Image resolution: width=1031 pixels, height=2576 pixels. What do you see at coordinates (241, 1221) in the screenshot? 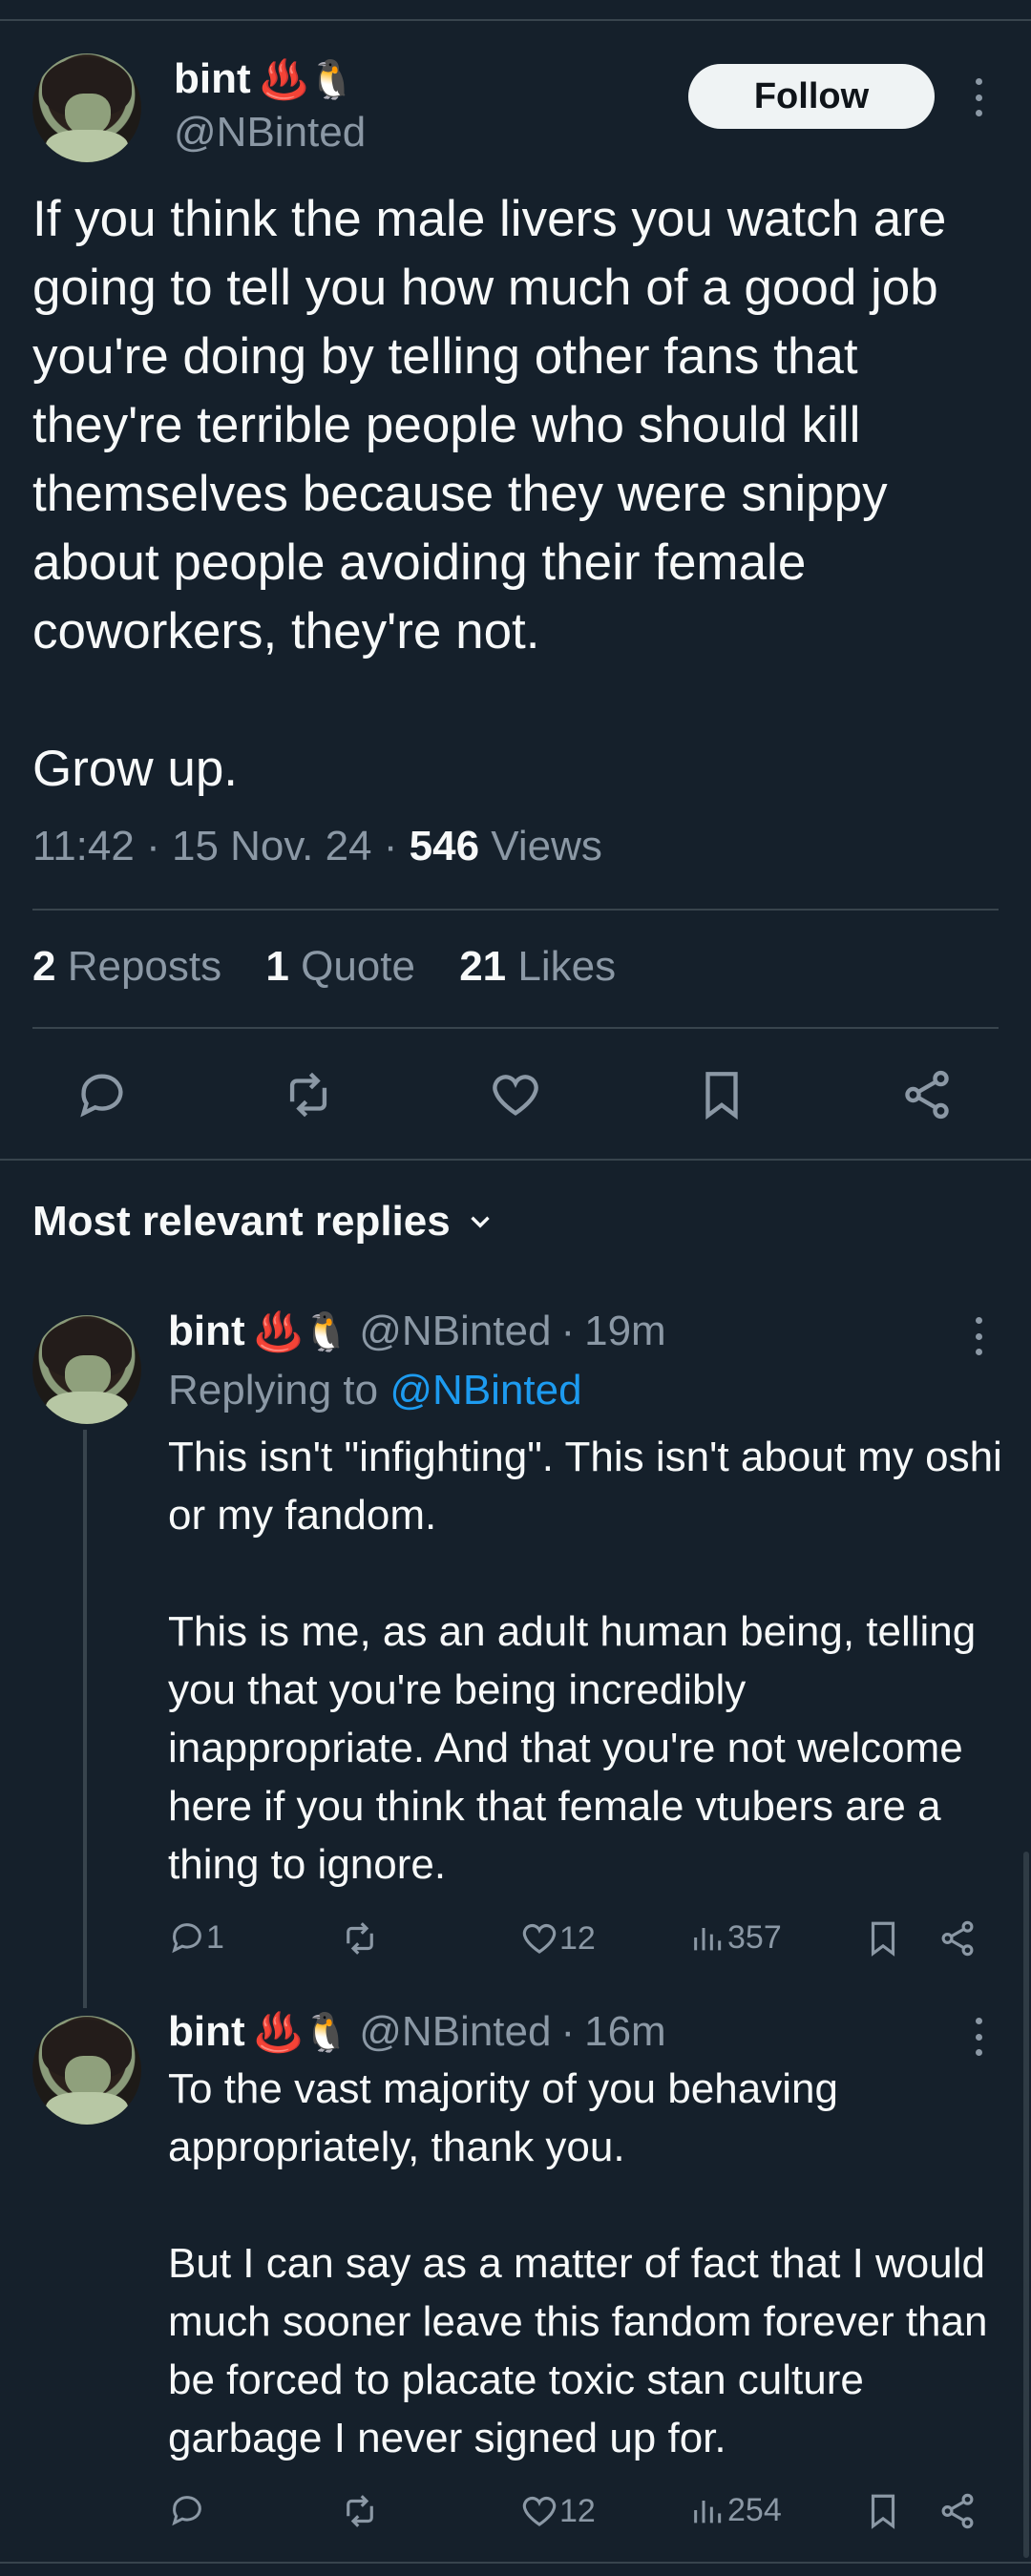
I see `replies-section-title: Most relevant replies` at bounding box center [241, 1221].